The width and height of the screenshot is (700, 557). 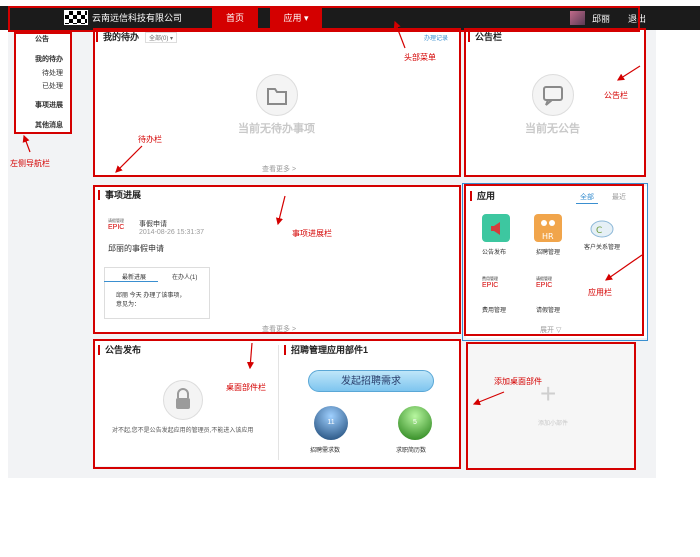 I want to click on arrow-progress, so click(x=280, y=210).